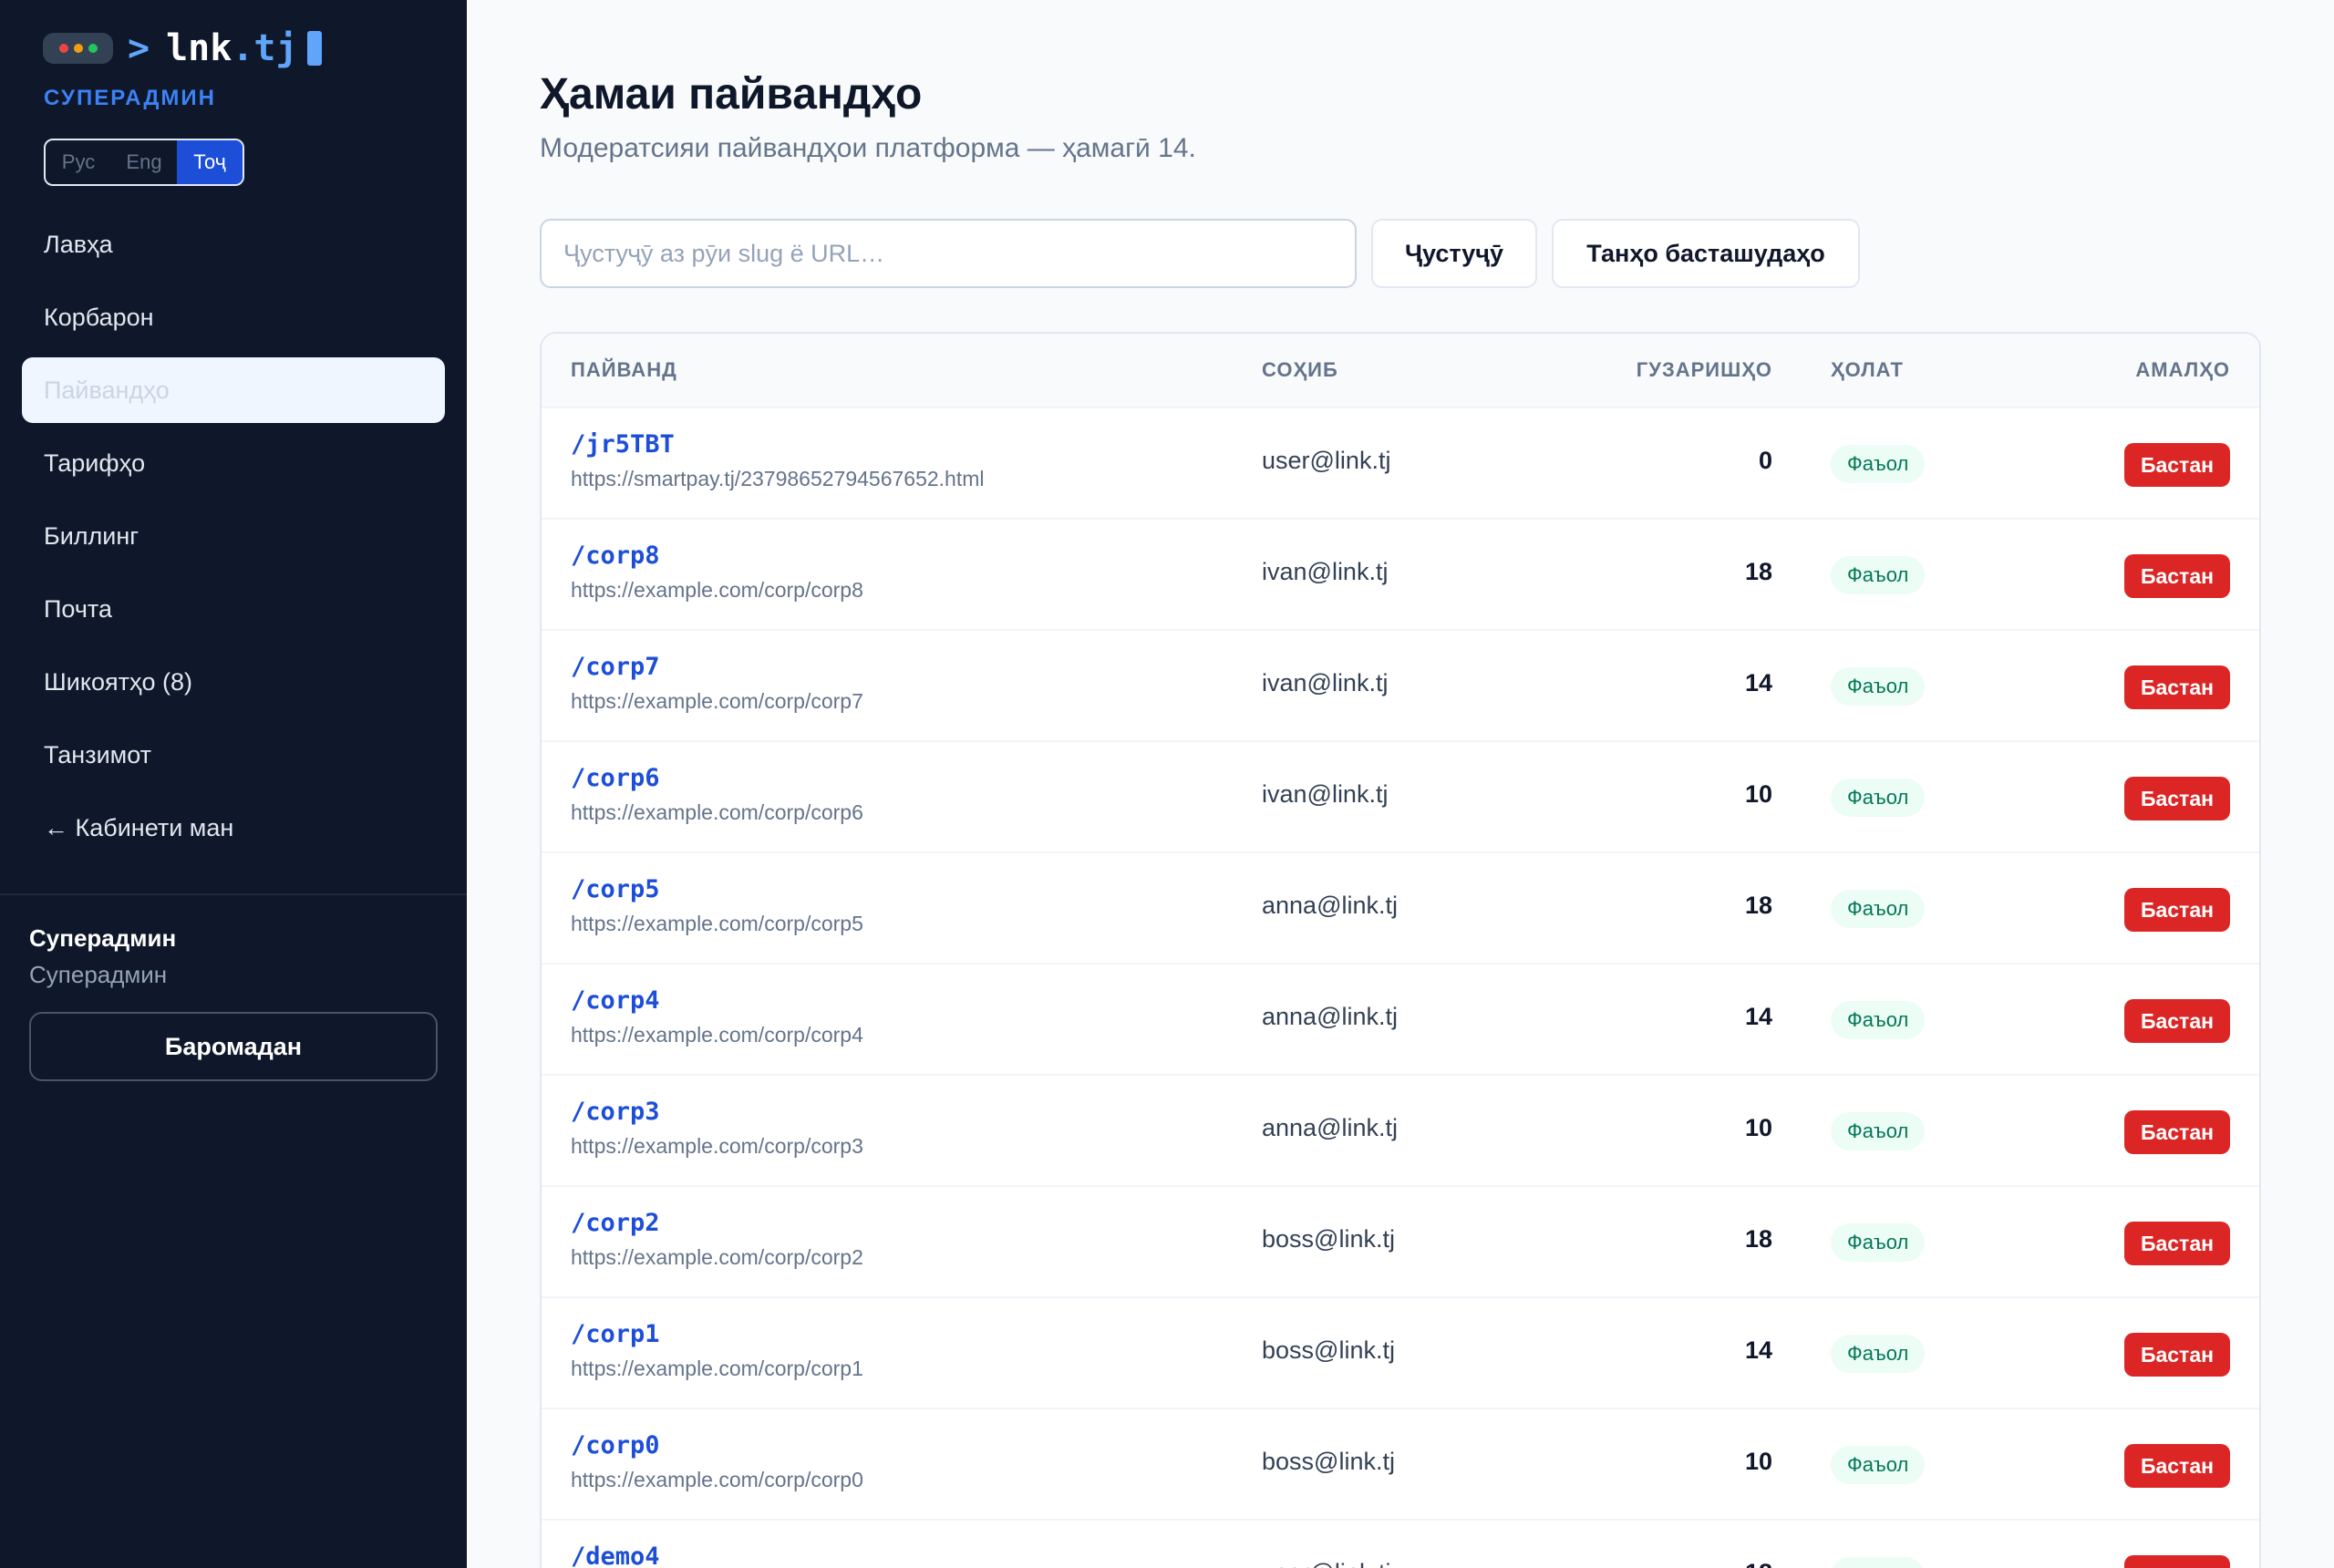  Describe the element at coordinates (314, 48) in the screenshot. I see `cursor-icon` at that location.